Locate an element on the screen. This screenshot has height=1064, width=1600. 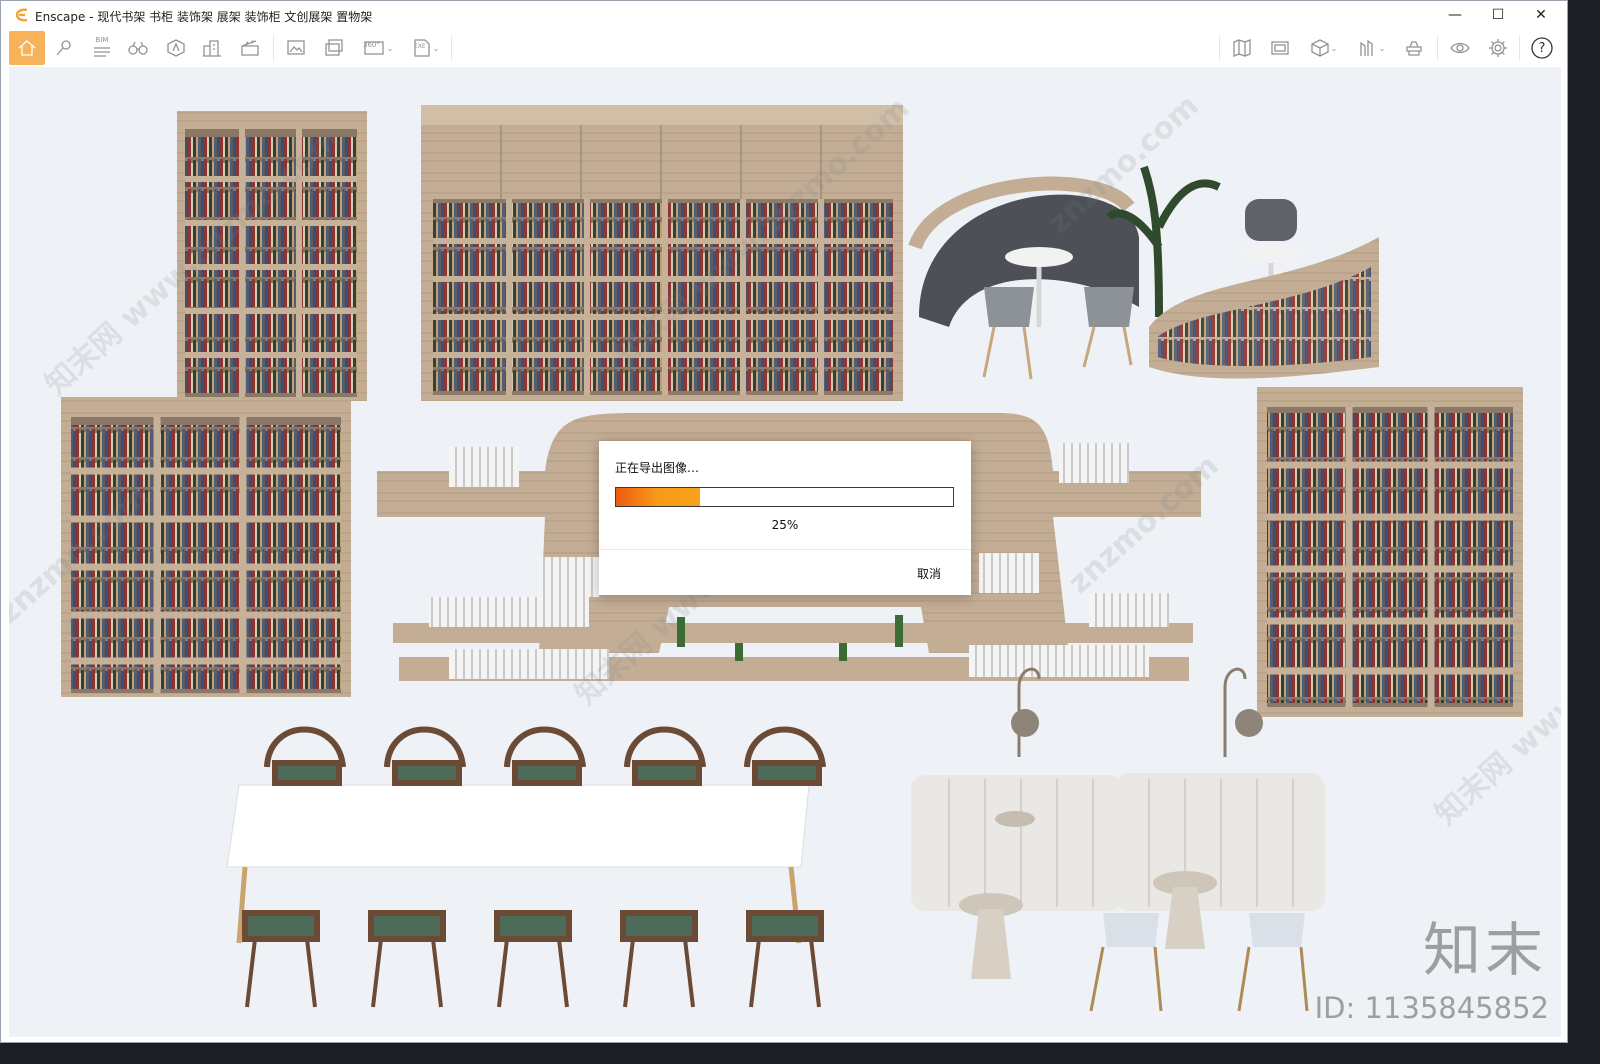
home-button is located at coordinates (27, 48).